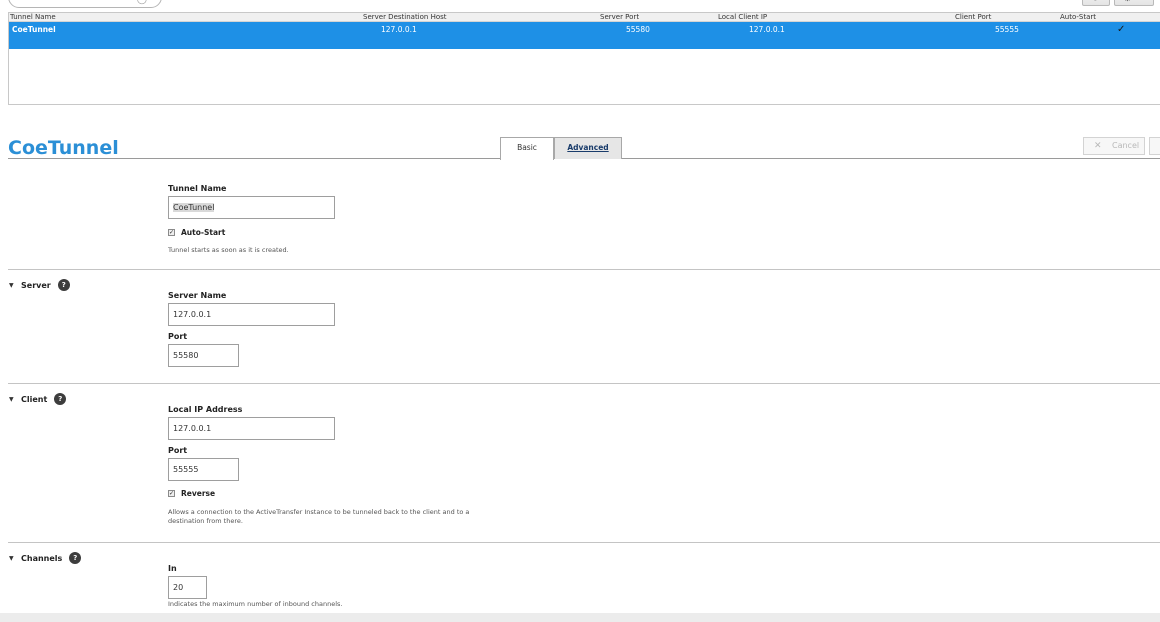 This screenshot has width=1160, height=622. What do you see at coordinates (1121, 29) in the screenshot?
I see `checkmark-icon: ✓` at bounding box center [1121, 29].